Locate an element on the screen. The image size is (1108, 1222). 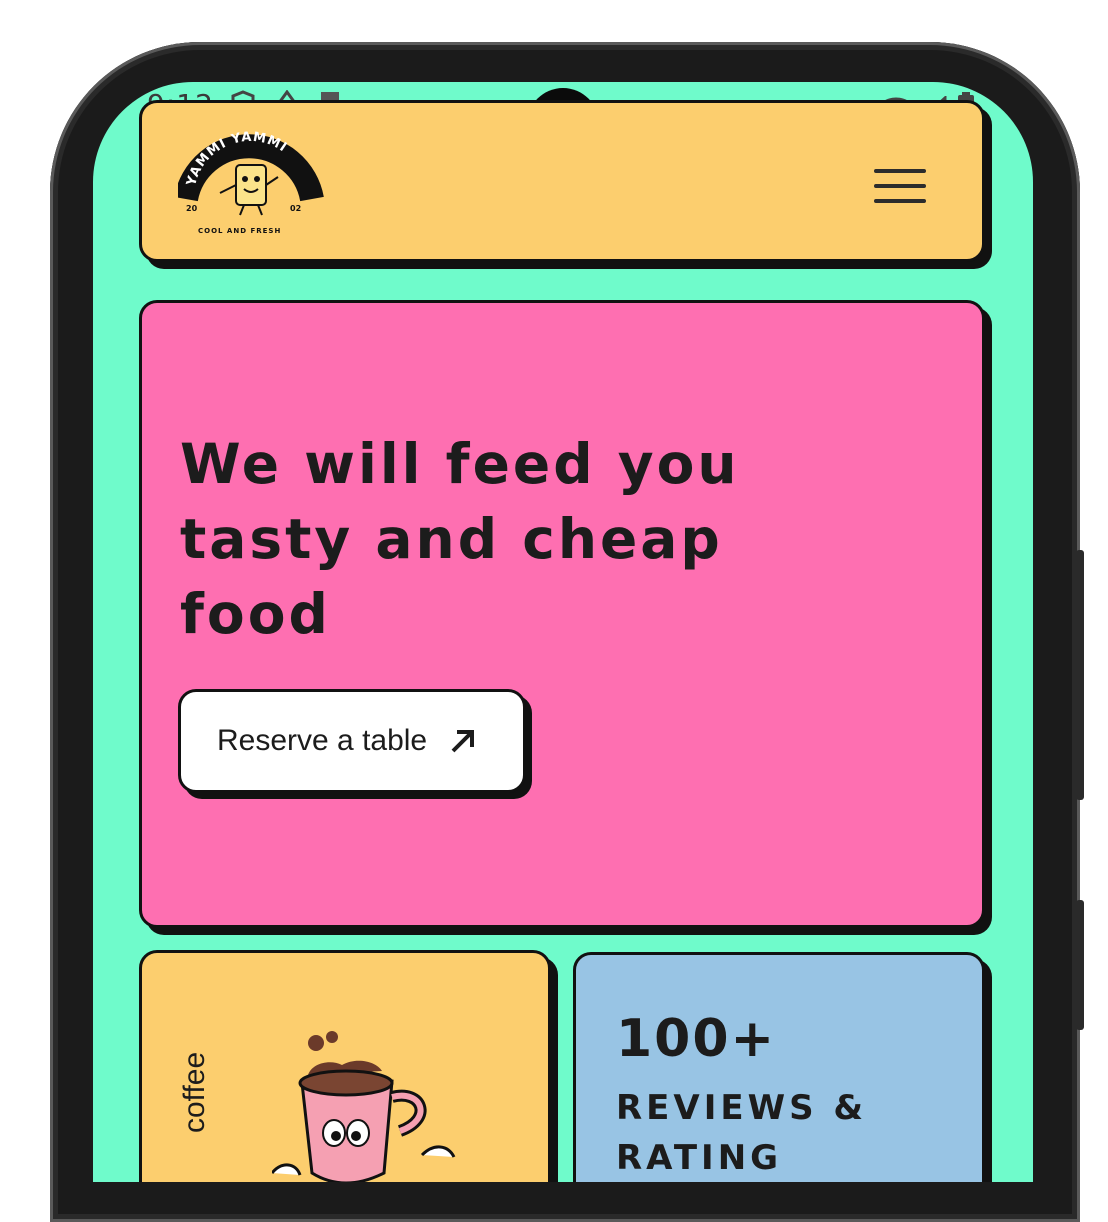
coffee-card: coffee is located at coordinates (345, 1066).